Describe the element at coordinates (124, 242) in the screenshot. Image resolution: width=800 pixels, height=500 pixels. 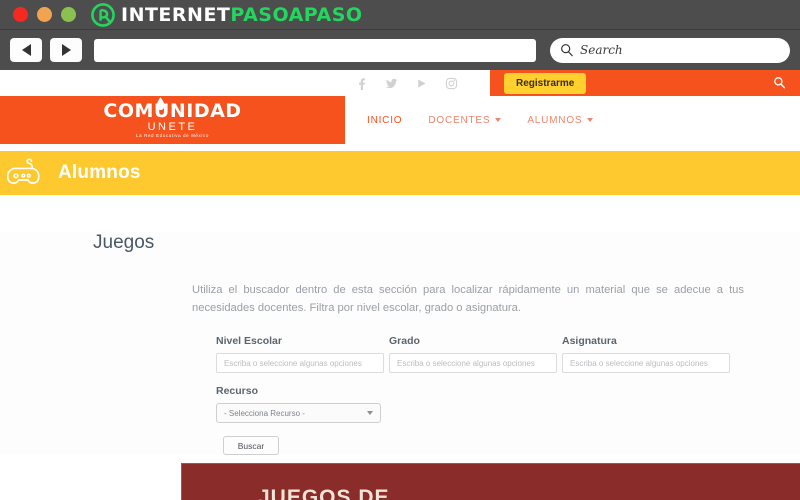
I see `page-title: Juegos` at that location.